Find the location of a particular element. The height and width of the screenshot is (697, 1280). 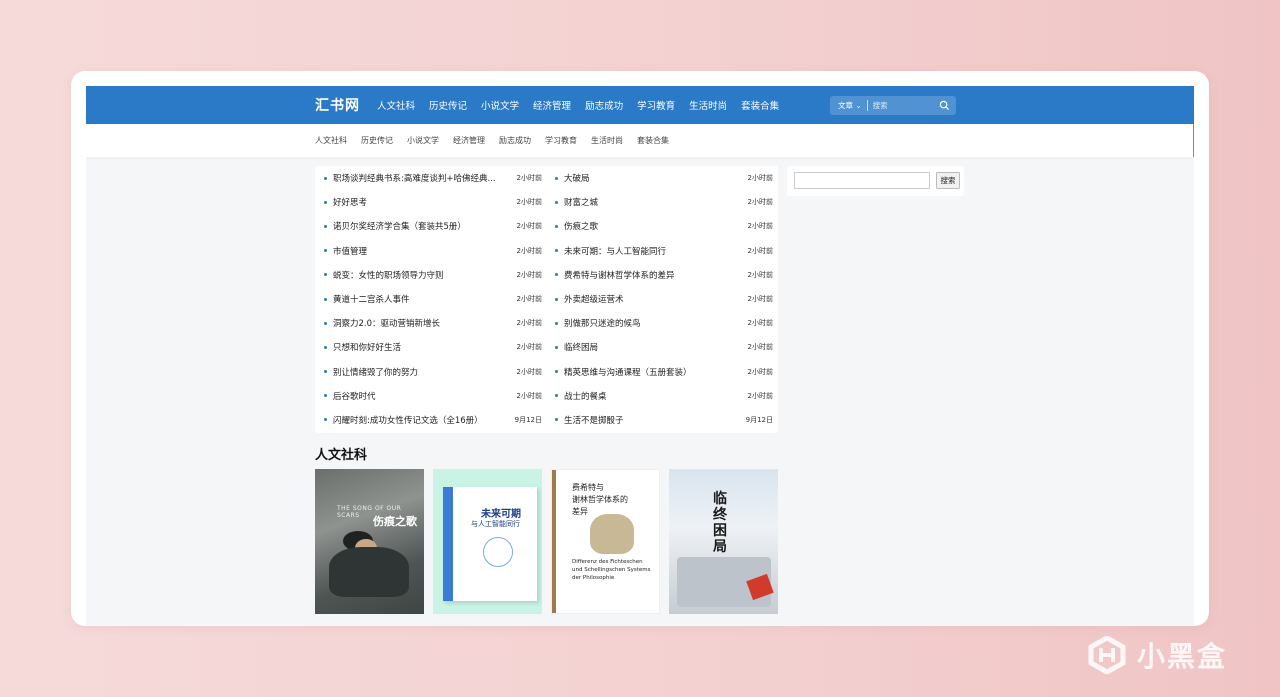

article-link: 财富之城 is located at coordinates (581, 202).